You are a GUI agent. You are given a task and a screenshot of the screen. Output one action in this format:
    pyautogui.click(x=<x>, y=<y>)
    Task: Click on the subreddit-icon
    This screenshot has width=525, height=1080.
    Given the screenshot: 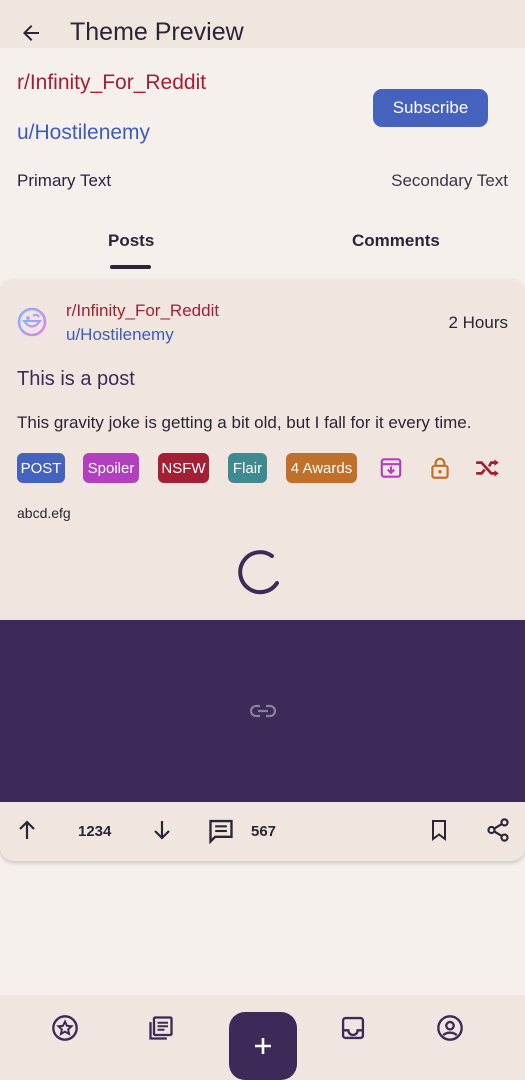 What is the action you would take?
    pyautogui.click(x=32, y=322)
    